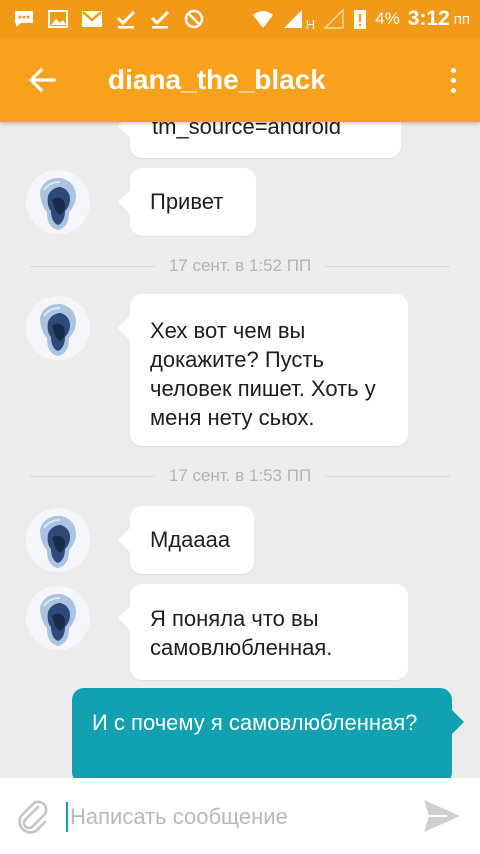 Image resolution: width=480 pixels, height=854 pixels. Describe the element at coordinates (453, 70) in the screenshot. I see `more-vert-icon` at that location.